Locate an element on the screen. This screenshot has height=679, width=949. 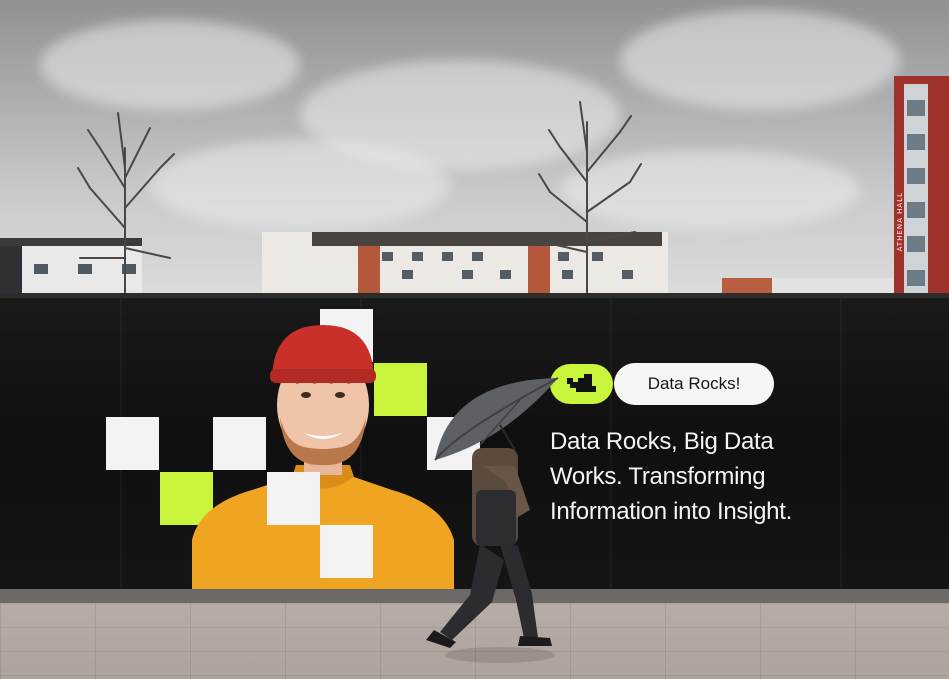
building-sign: ATHENA HALL is located at coordinates (900, 222).